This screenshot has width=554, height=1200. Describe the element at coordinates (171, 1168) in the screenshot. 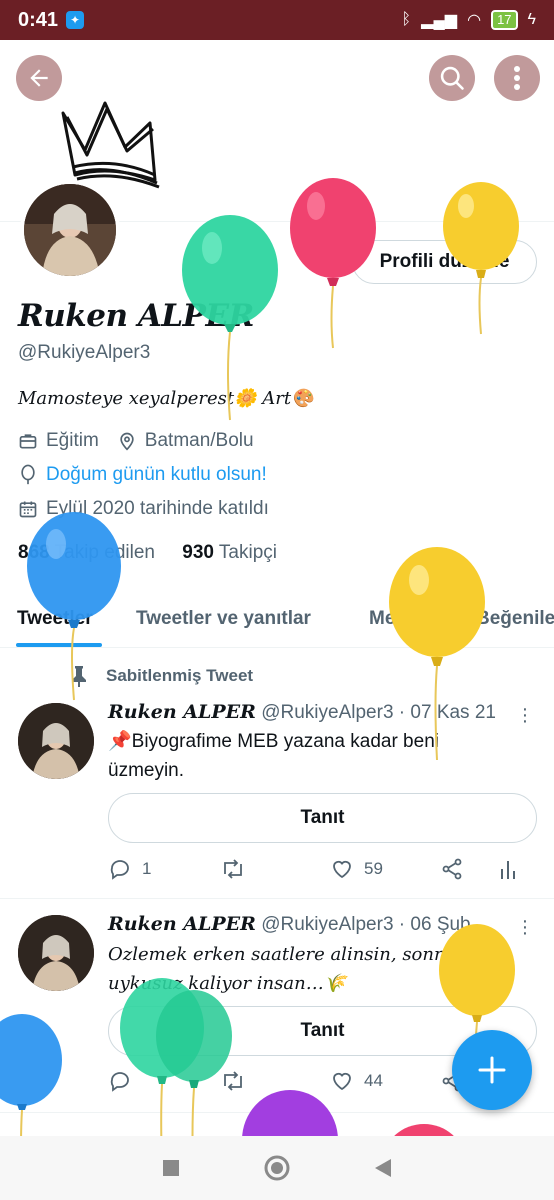

I see `recents-button` at that location.